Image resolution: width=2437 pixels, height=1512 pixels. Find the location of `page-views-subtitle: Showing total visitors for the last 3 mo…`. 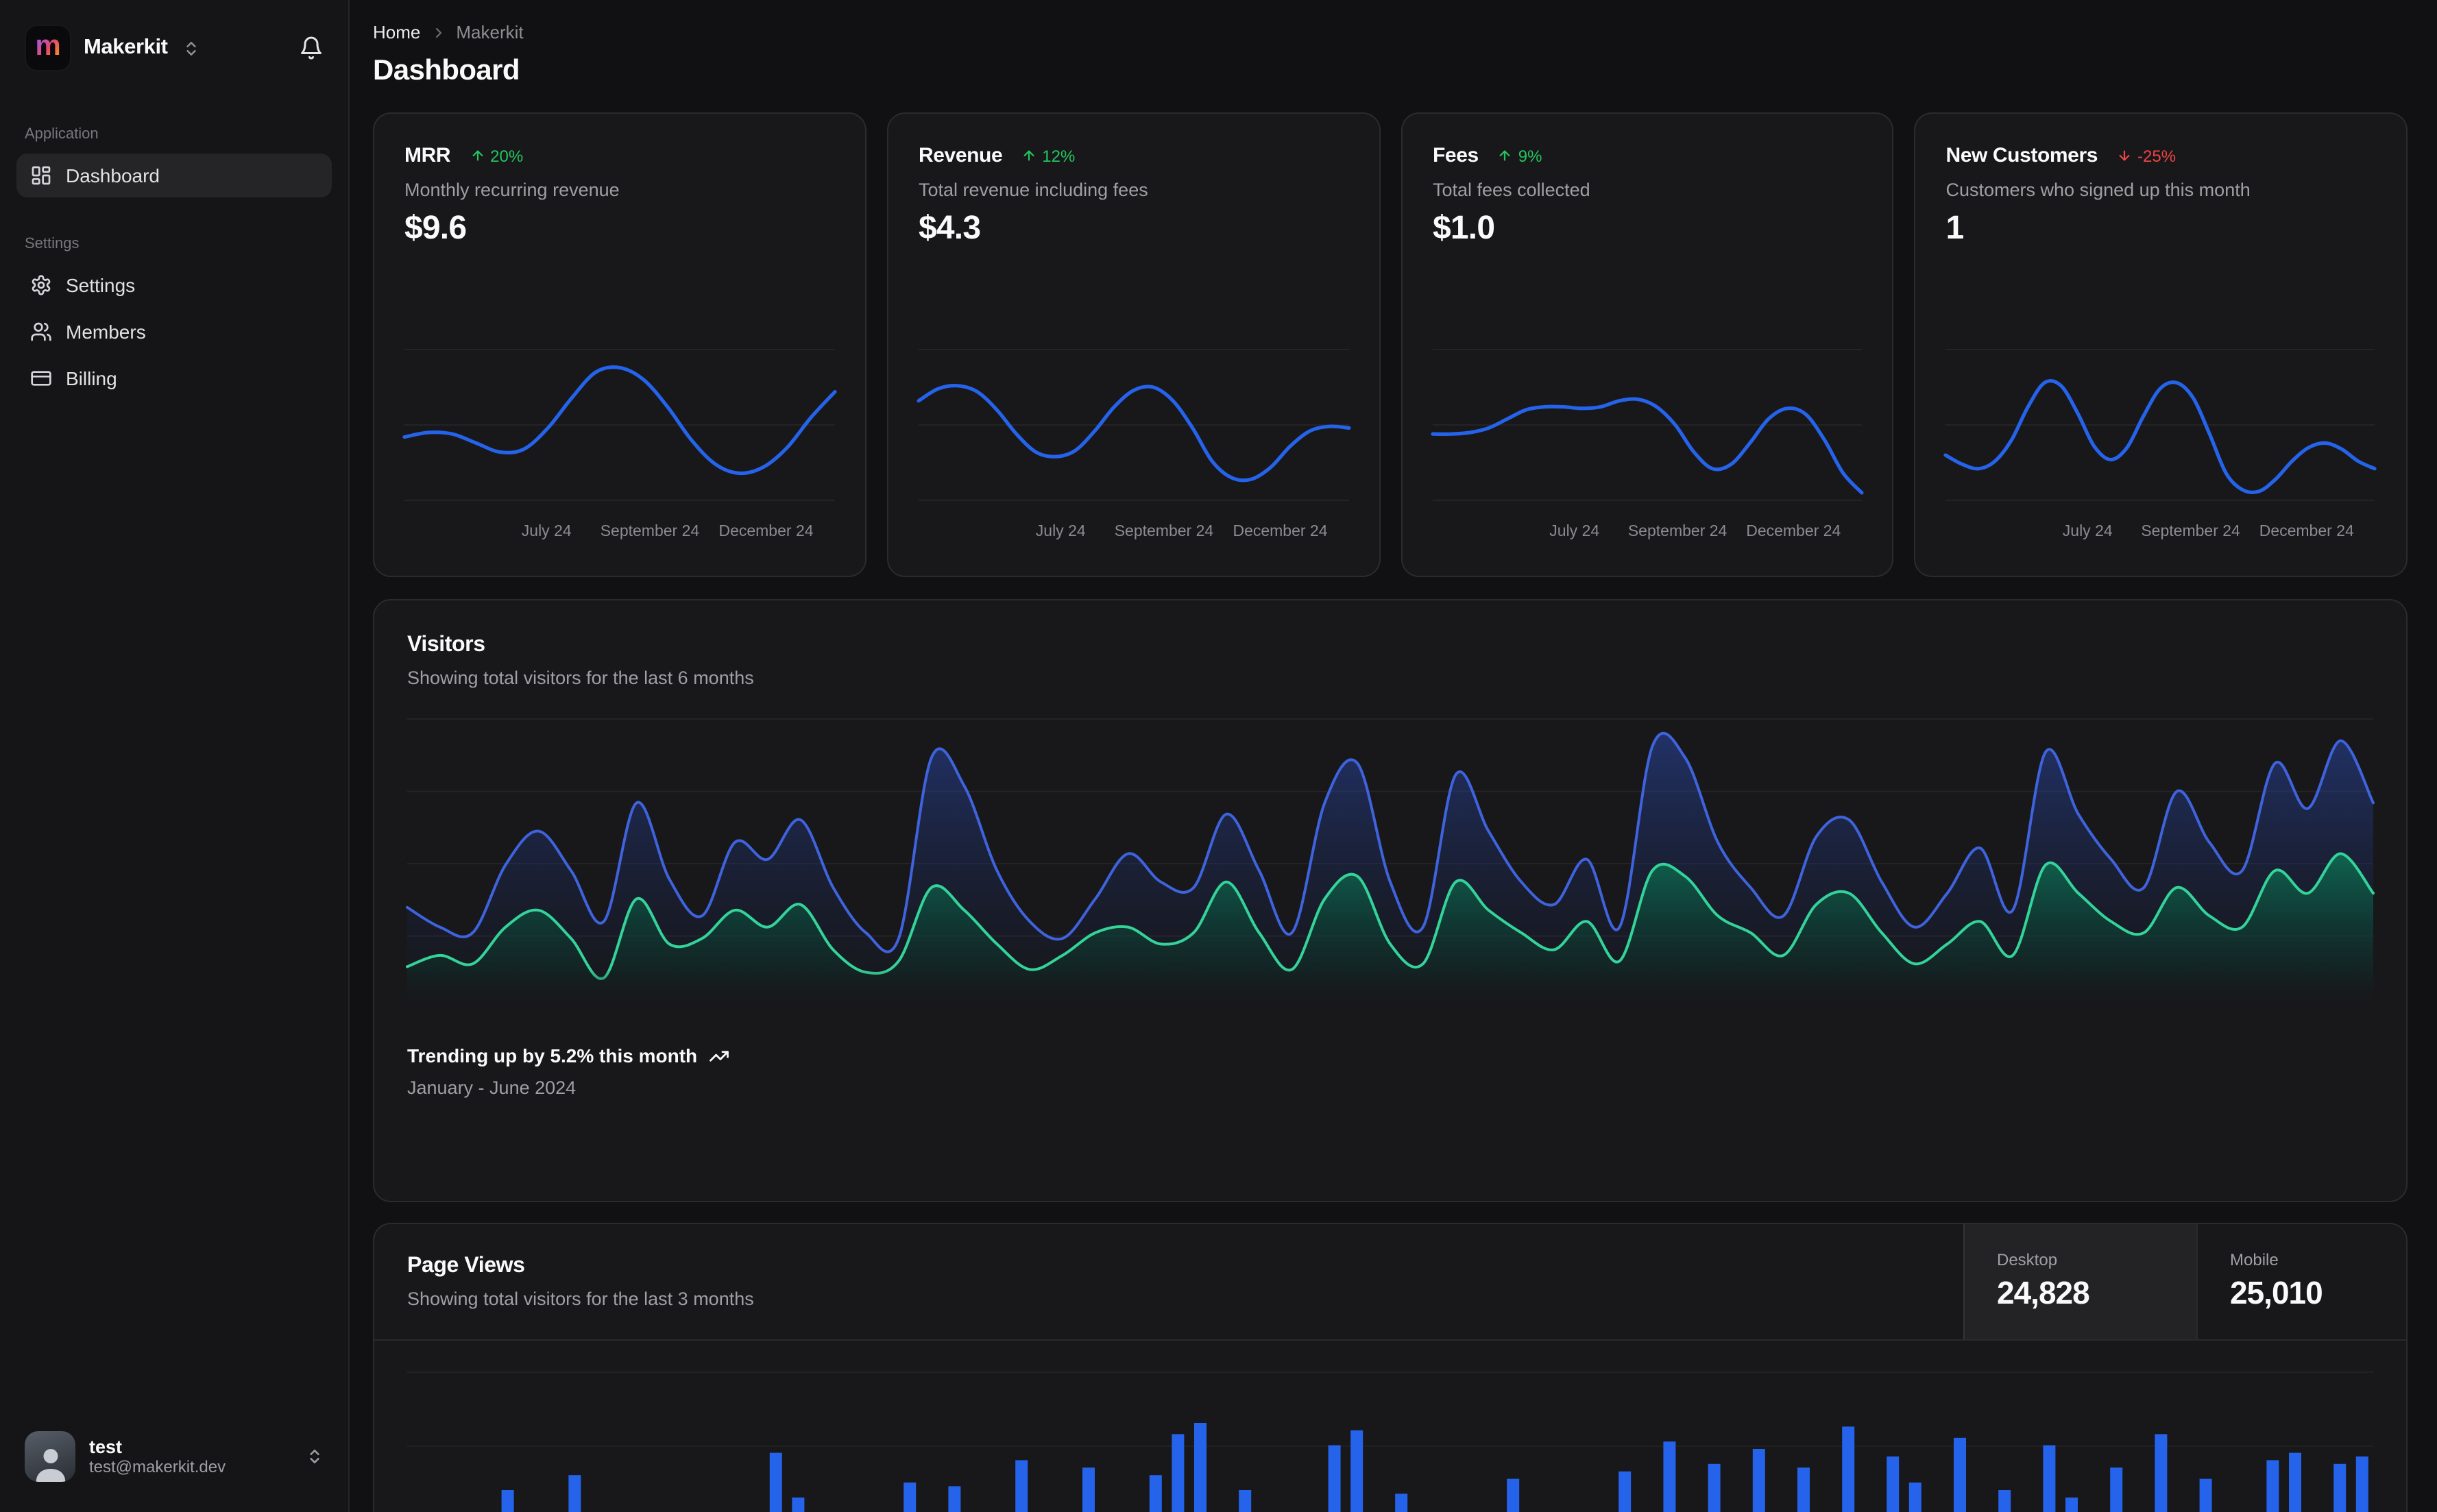

page-views-subtitle: Showing total visitors for the last 3 mo… is located at coordinates (580, 1299).